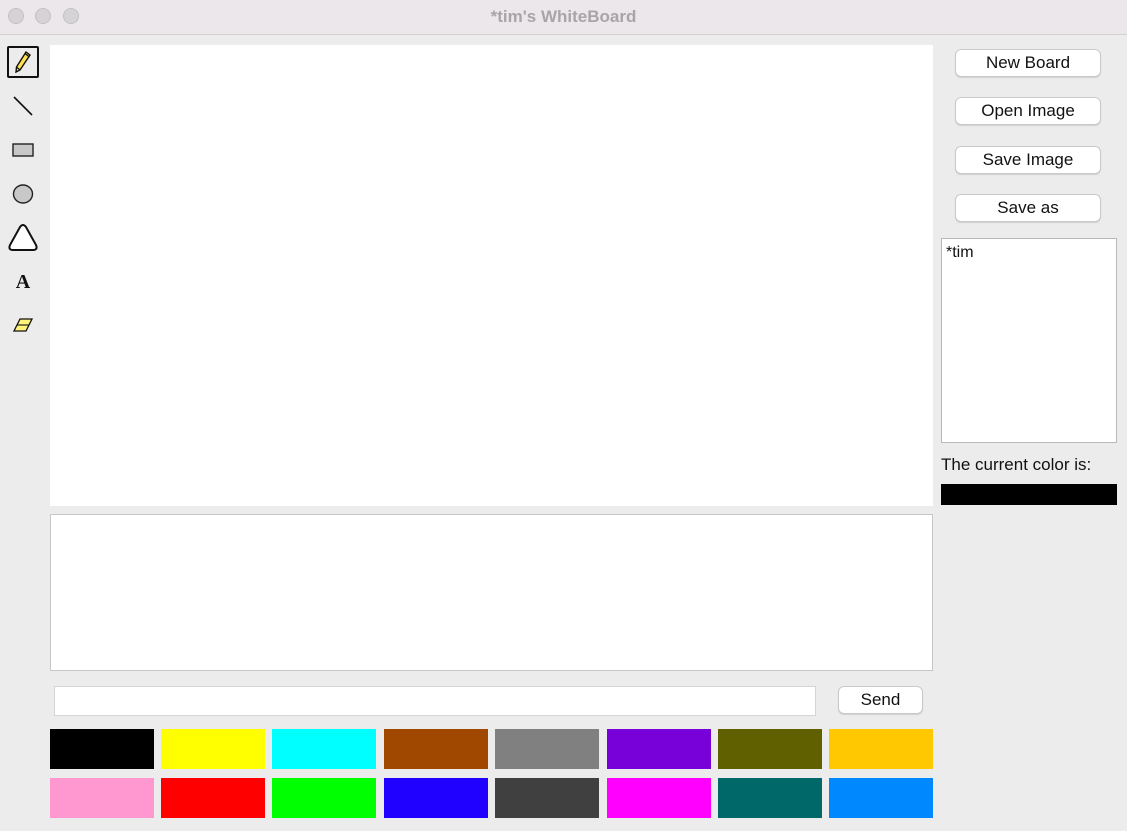 The width and height of the screenshot is (1127, 831). I want to click on tool-palette: A, so click(24, 194).